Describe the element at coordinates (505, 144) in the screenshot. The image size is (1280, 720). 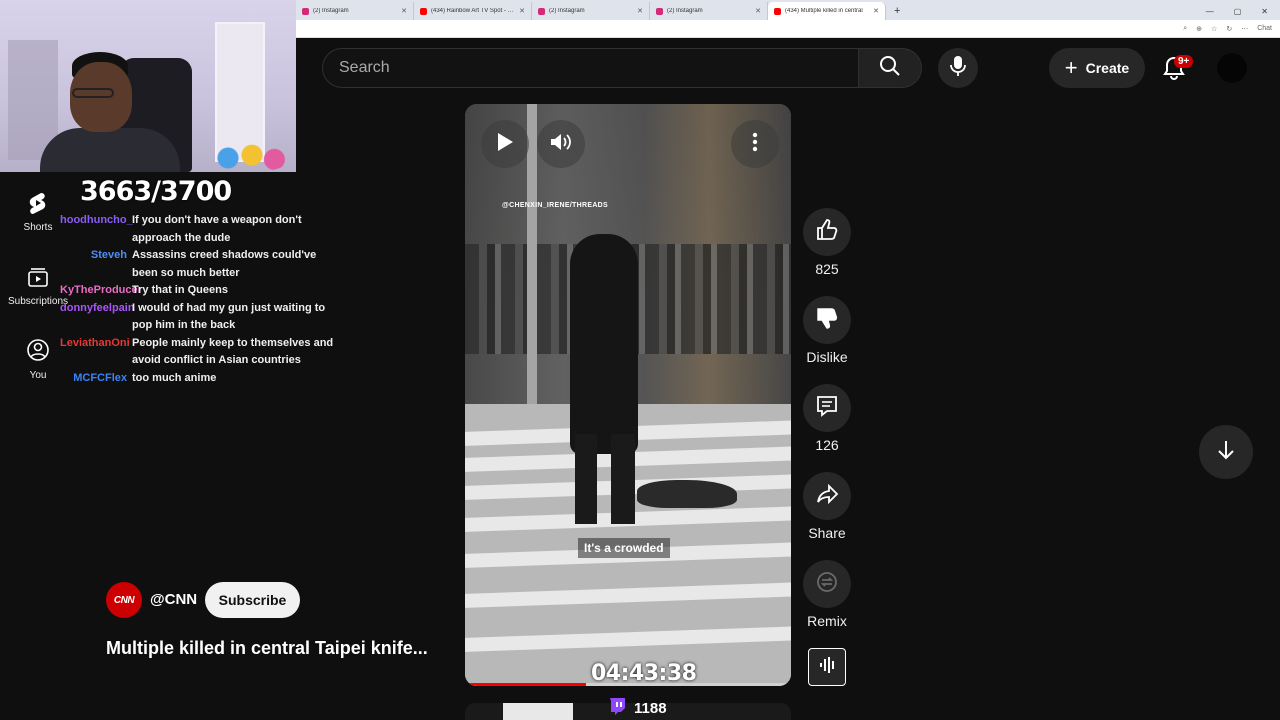
I see `play-button` at that location.